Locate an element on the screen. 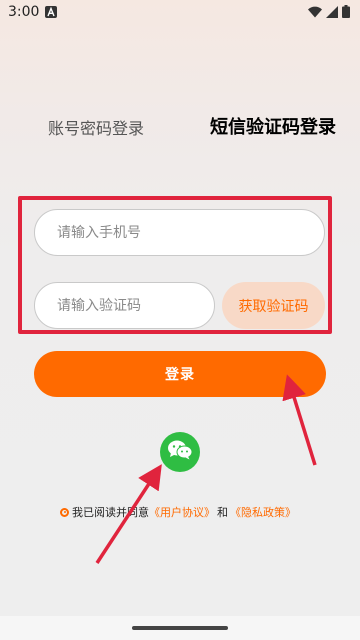  get-code-button: 获取验证码 is located at coordinates (273, 305).